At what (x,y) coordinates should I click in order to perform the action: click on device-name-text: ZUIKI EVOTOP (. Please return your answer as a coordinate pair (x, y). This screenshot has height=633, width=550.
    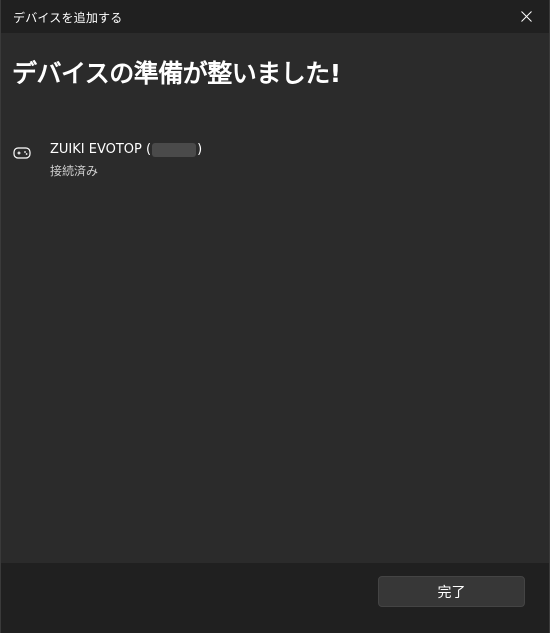
    Looking at the image, I should click on (101, 149).